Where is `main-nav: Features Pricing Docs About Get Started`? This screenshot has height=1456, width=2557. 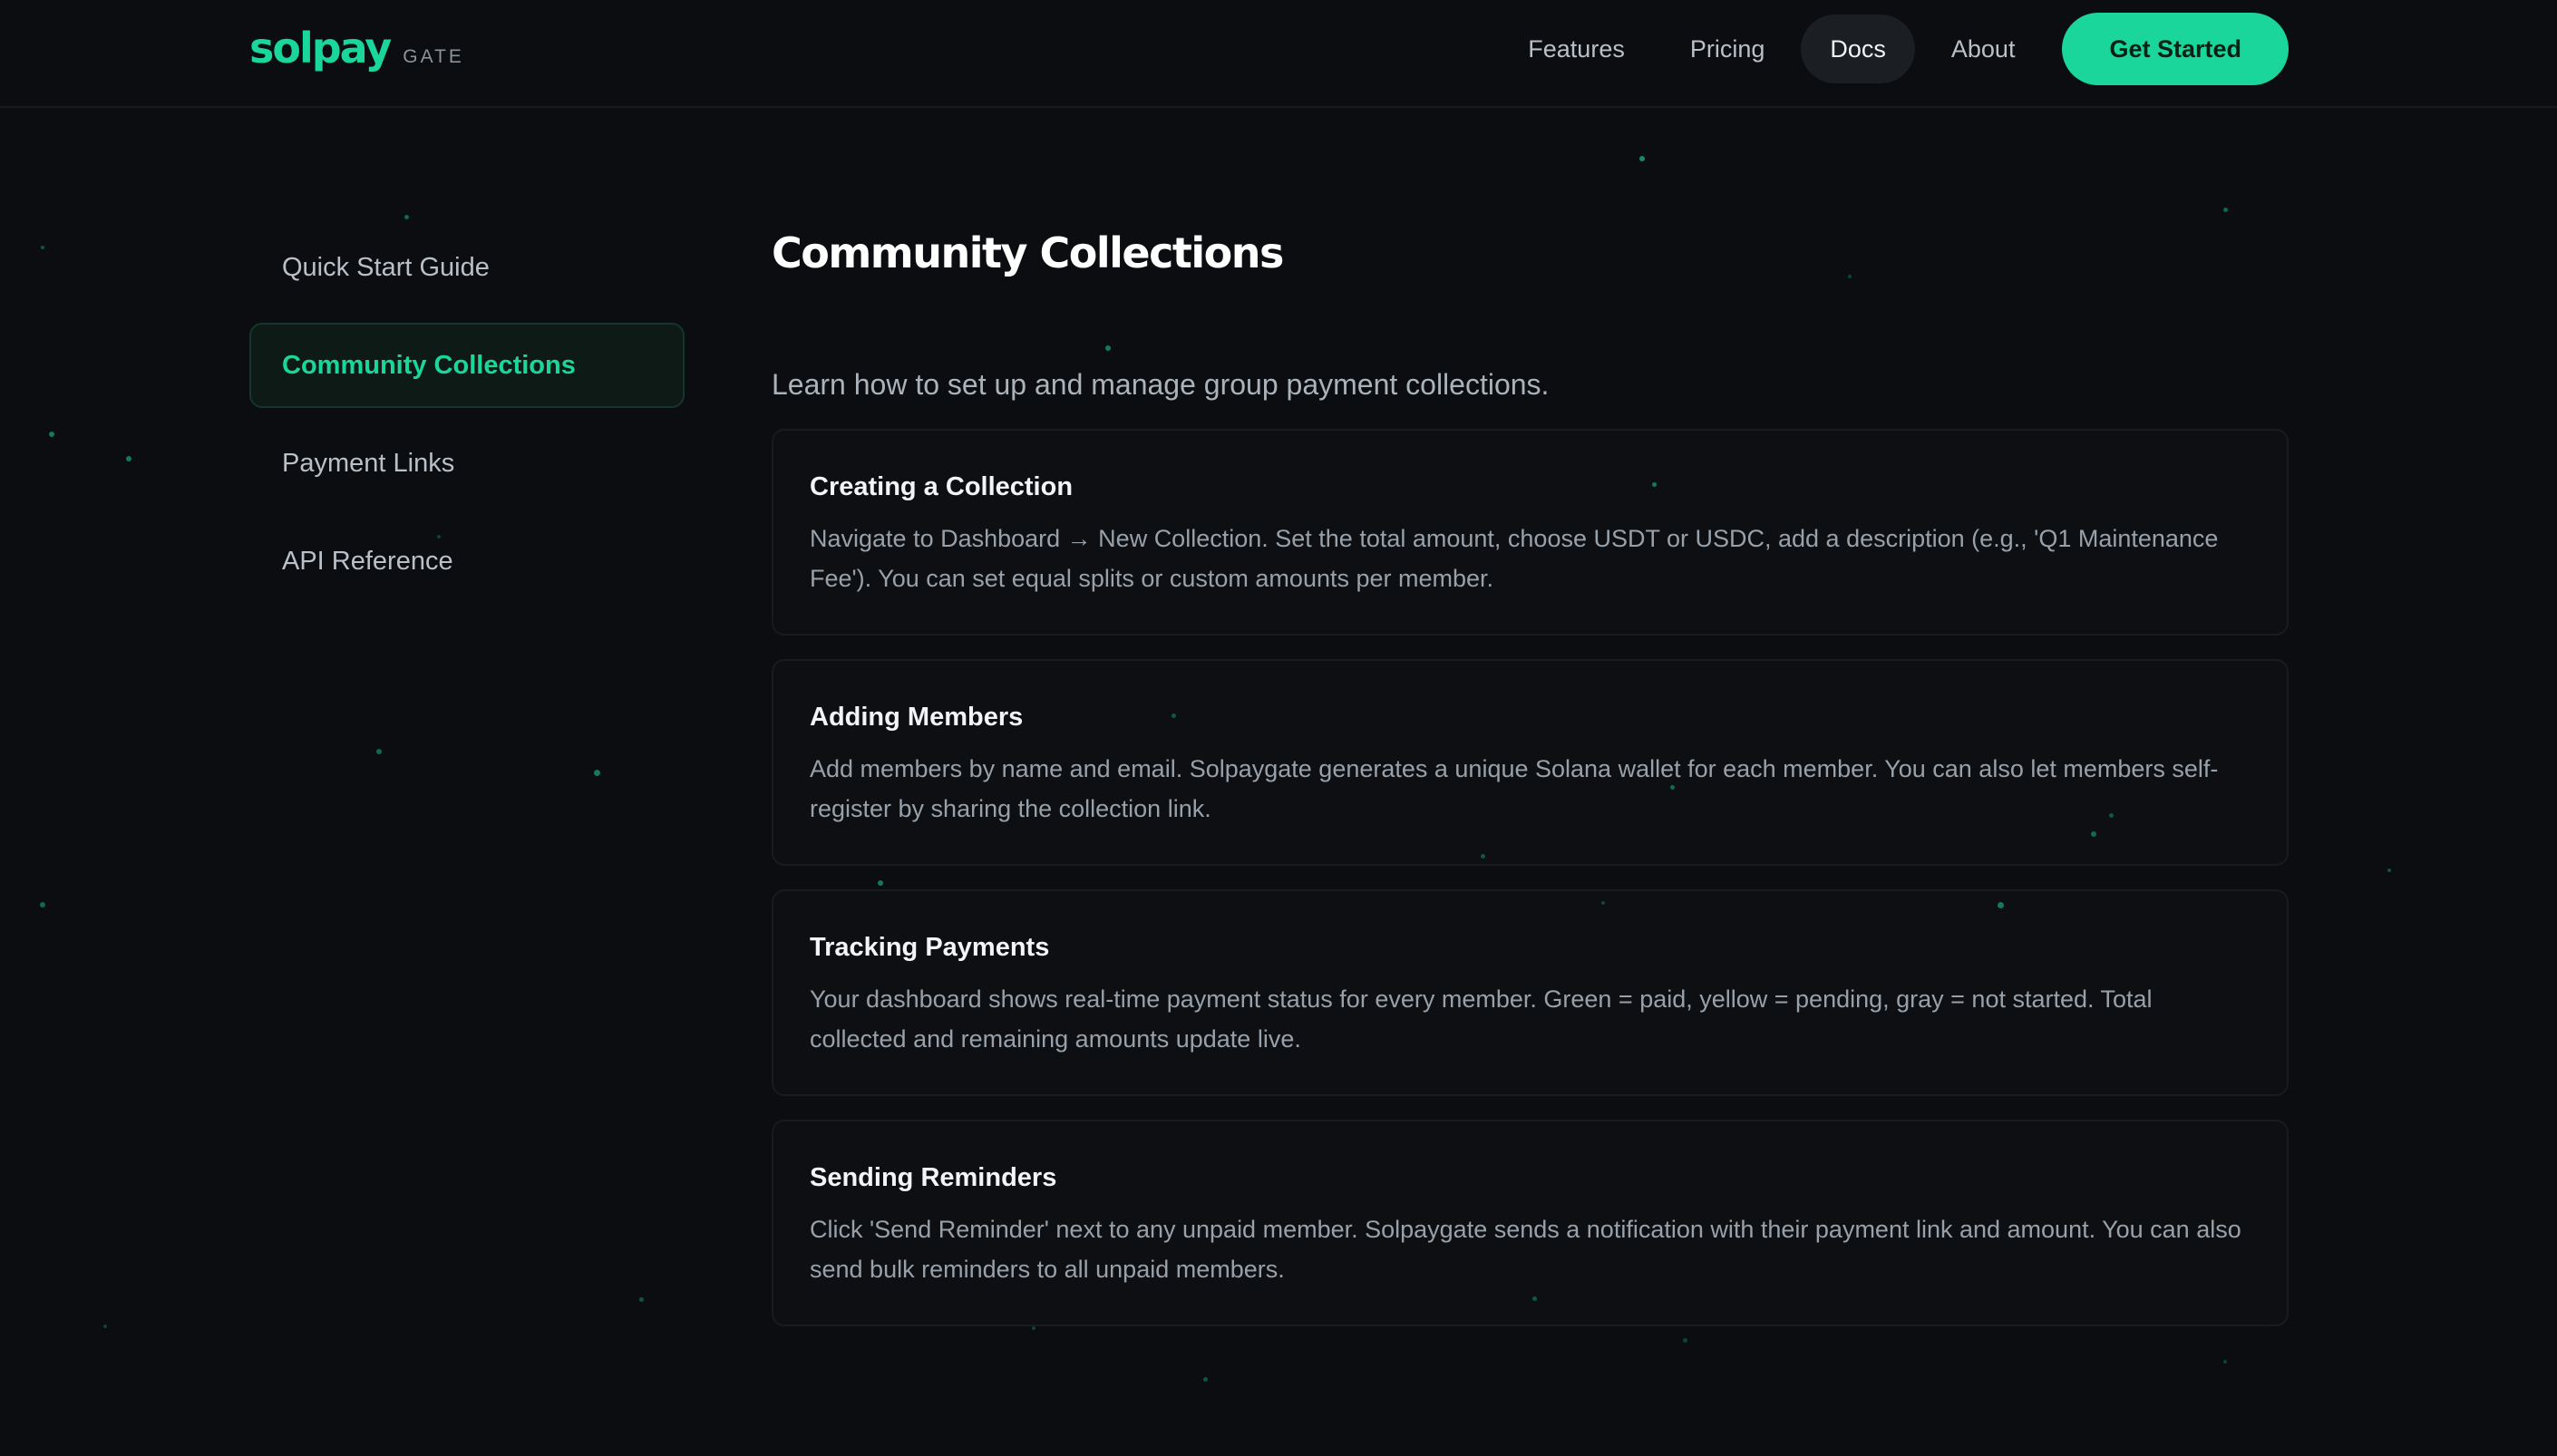 main-nav: Features Pricing Docs About Get Started is located at coordinates (1892, 49).